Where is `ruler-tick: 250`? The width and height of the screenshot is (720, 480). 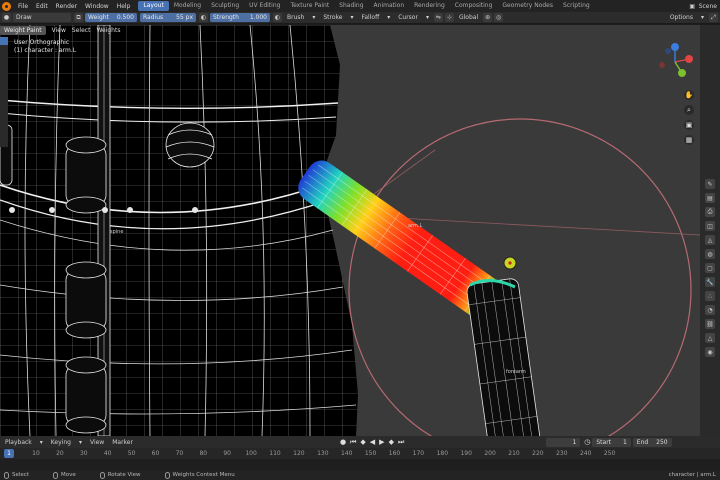 ruler-tick: 250 is located at coordinates (609, 453).